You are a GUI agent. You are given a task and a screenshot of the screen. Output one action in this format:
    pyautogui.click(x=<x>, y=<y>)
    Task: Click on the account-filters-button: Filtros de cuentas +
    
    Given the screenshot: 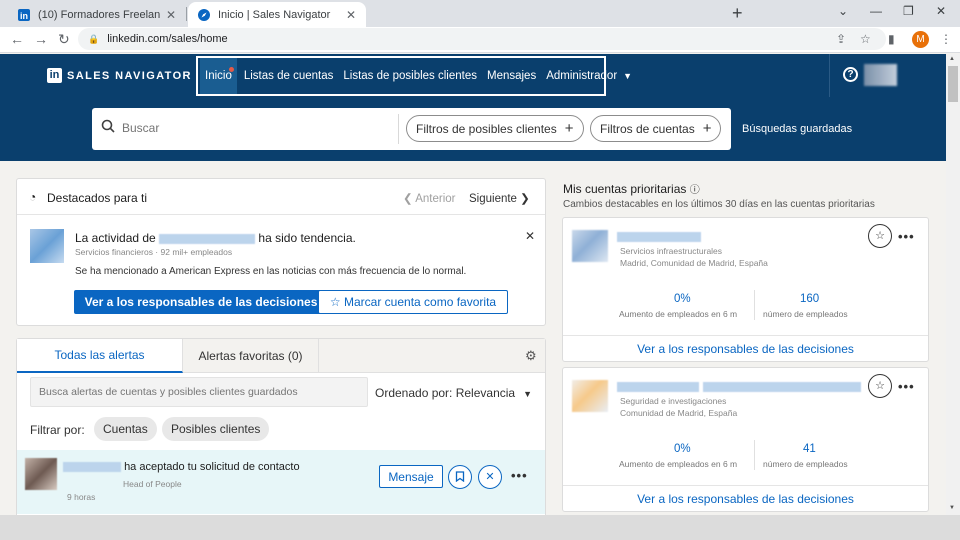 What is the action you would take?
    pyautogui.click(x=656, y=128)
    